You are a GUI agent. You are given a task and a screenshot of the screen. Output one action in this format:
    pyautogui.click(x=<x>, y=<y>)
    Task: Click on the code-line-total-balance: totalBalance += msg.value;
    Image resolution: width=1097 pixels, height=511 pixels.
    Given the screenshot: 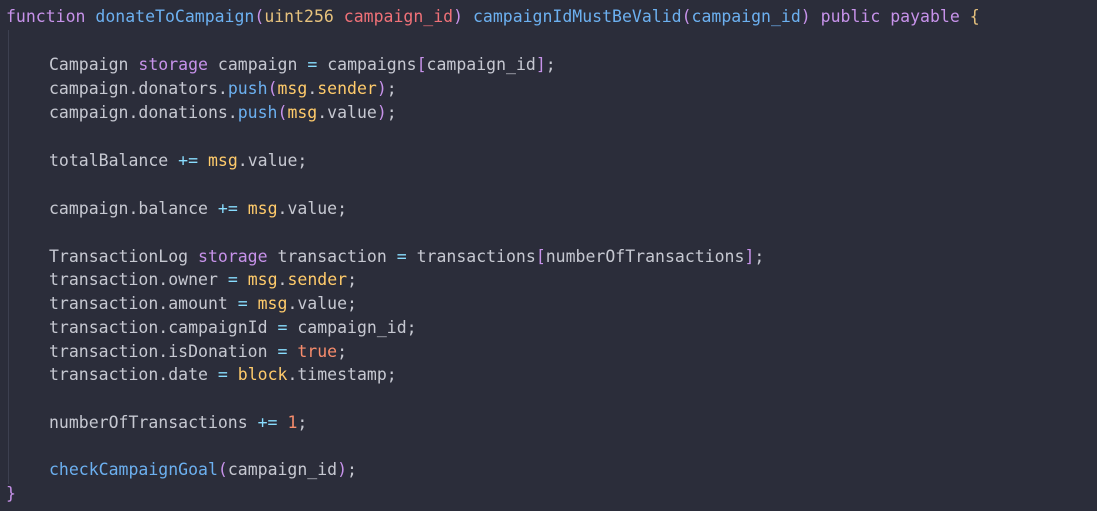 What is the action you would take?
    pyautogui.click(x=178, y=161)
    